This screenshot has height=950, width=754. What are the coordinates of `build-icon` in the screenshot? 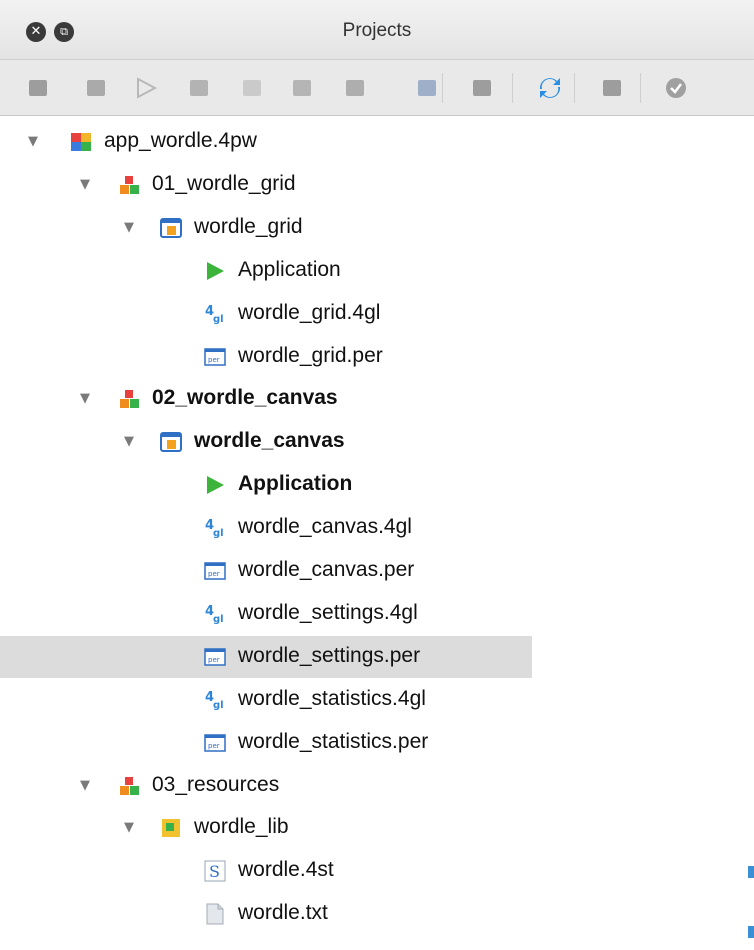 It's located at (38, 88).